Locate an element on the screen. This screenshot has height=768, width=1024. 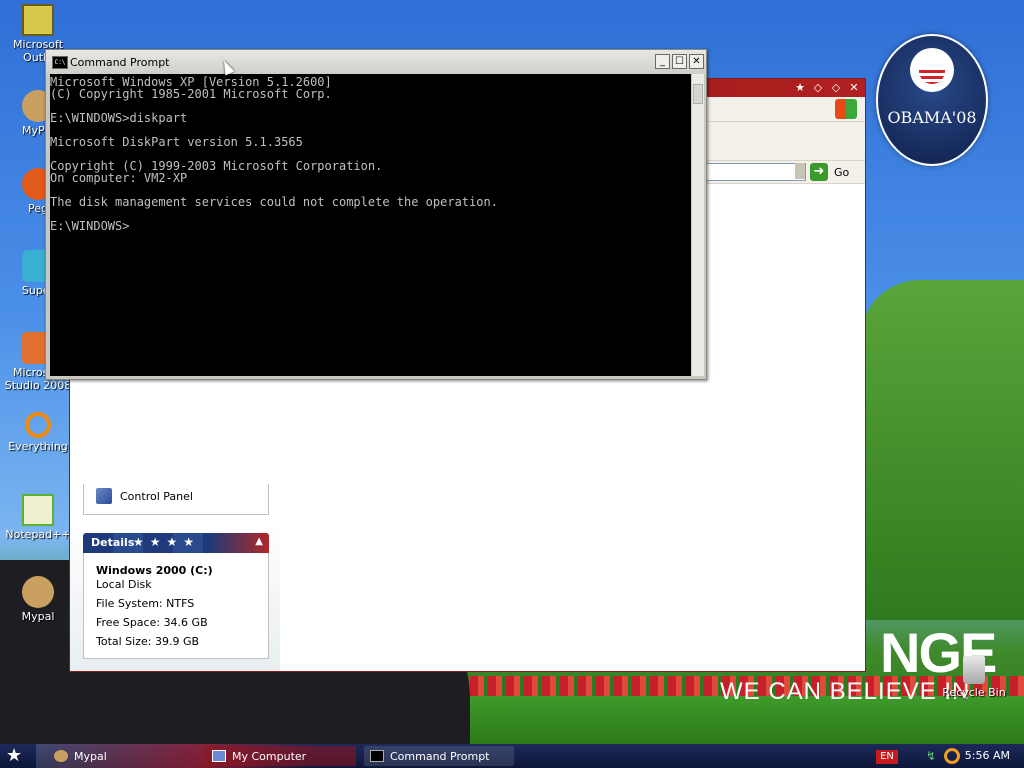
cmd-title: Command Prompt is located at coordinates (120, 62).